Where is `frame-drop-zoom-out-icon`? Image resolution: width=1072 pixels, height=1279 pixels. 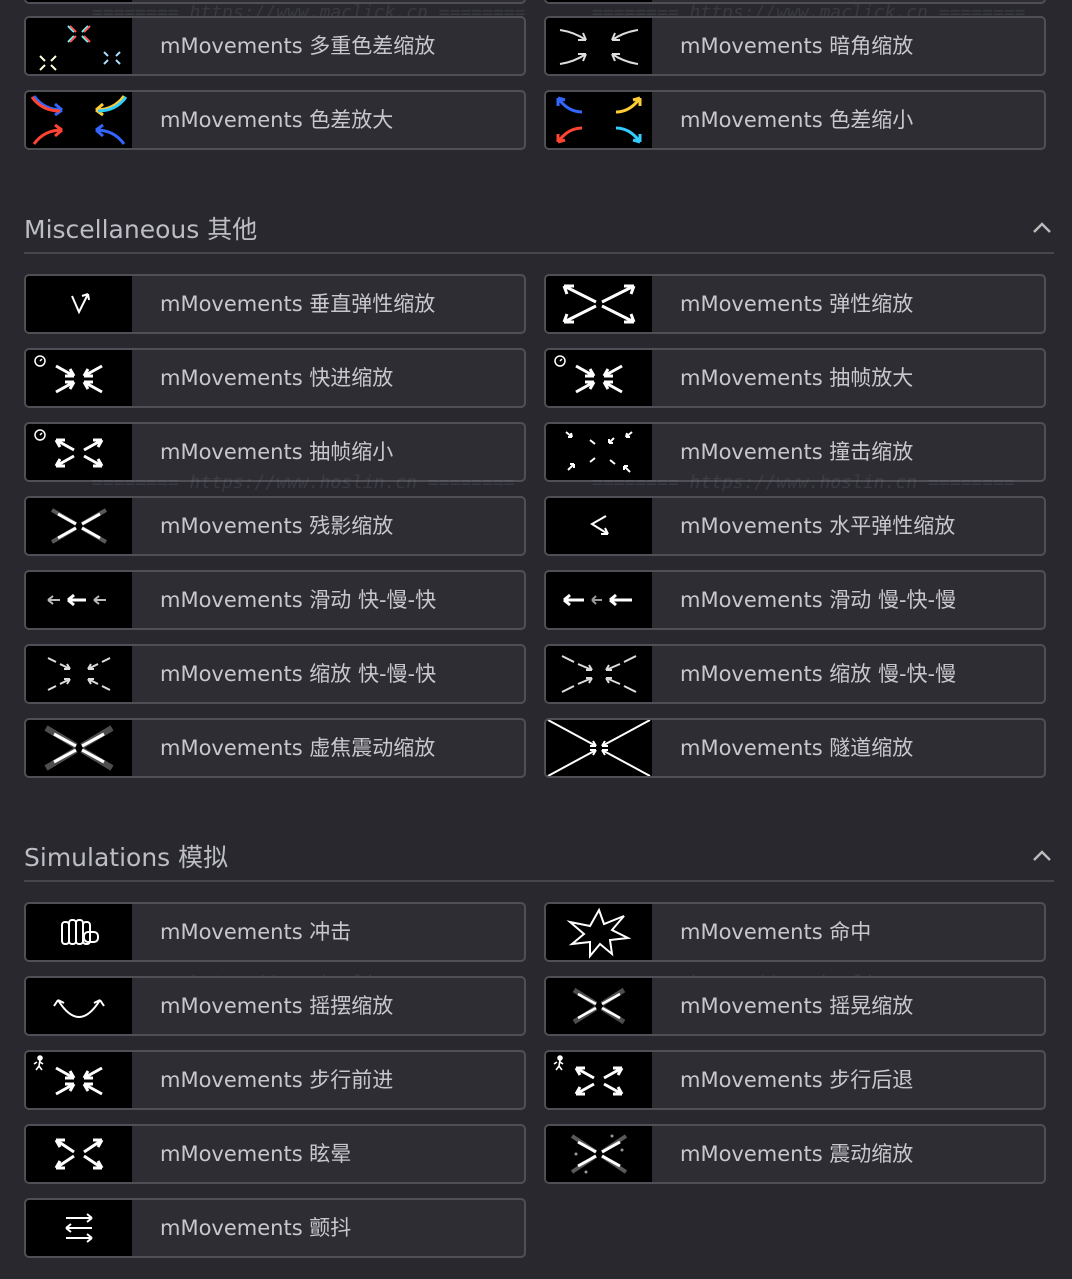 frame-drop-zoom-out-icon is located at coordinates (79, 452).